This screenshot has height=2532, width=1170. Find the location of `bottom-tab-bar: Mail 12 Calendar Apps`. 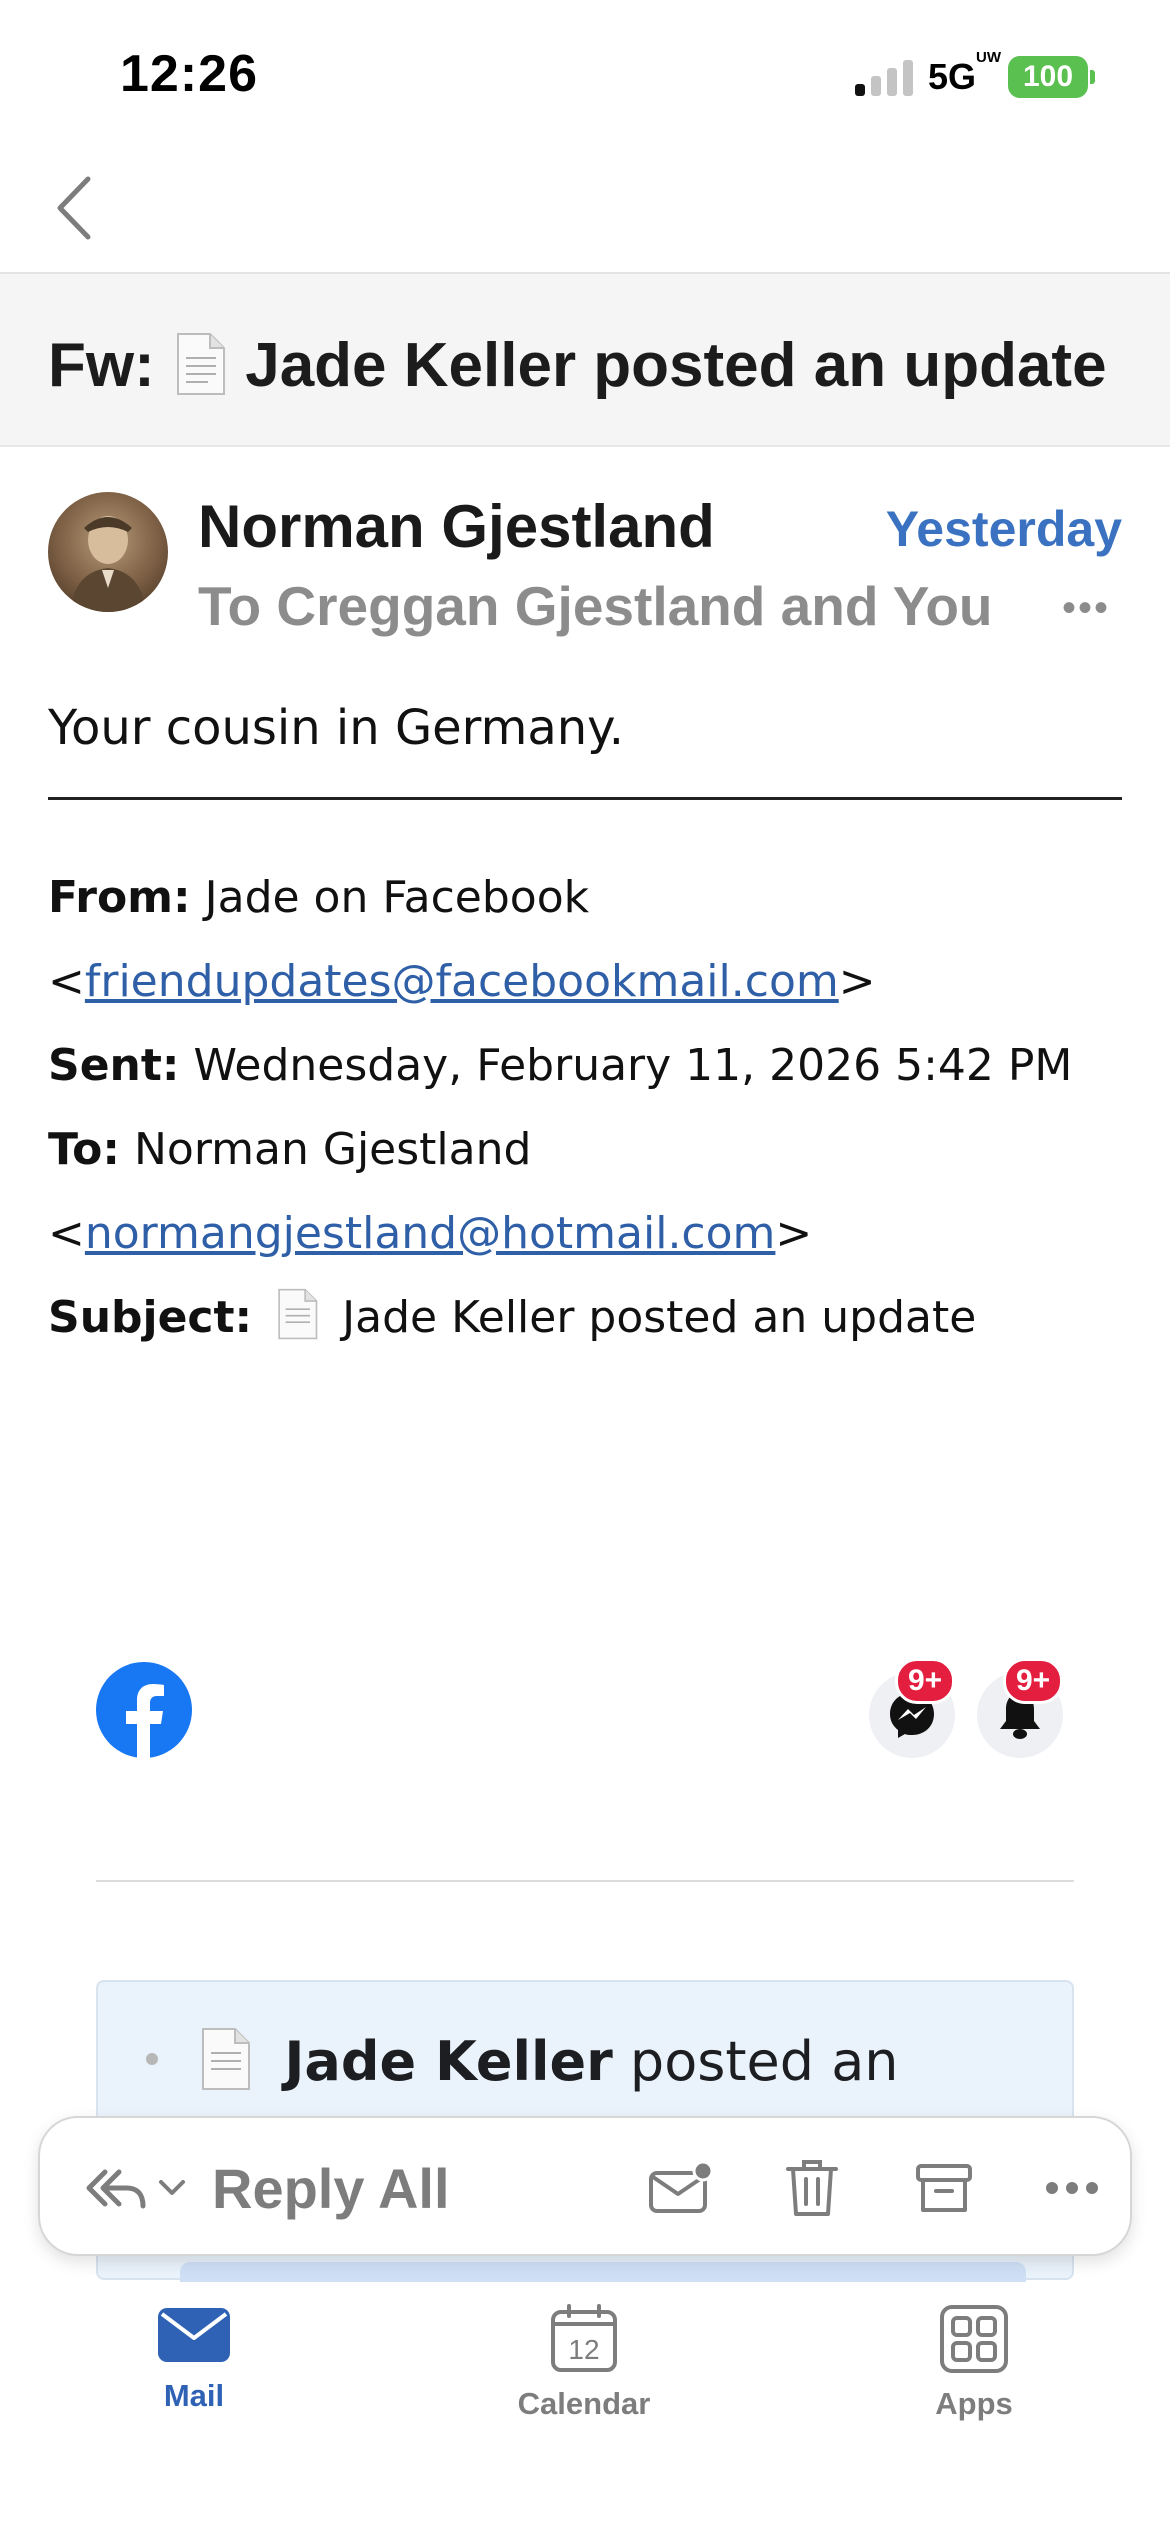

bottom-tab-bar: Mail 12 Calendar Apps is located at coordinates (585, 2407).